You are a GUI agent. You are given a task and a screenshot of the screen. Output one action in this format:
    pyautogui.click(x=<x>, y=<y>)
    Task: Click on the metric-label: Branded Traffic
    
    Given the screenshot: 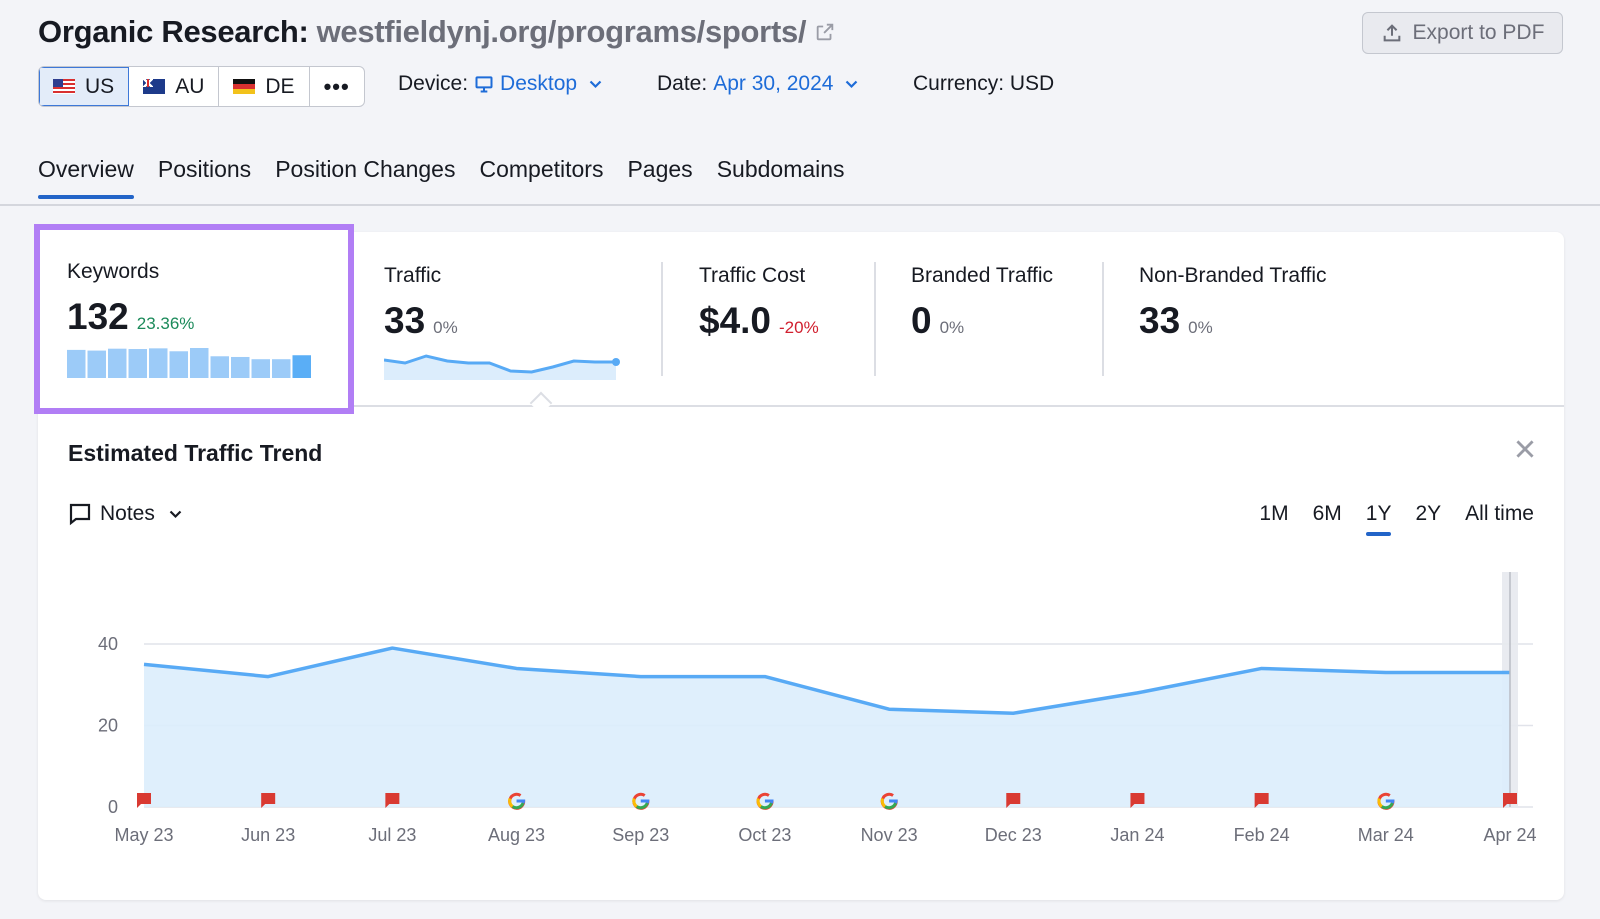 What is the action you would take?
    pyautogui.click(x=982, y=275)
    